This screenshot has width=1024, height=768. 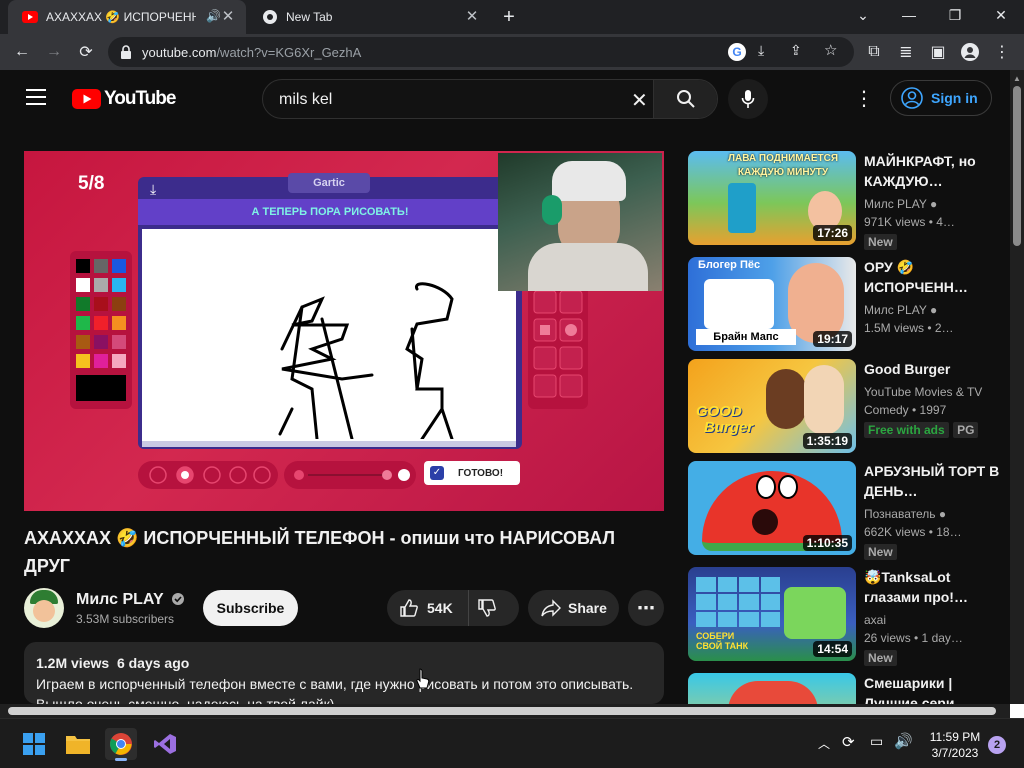 I want to click on extensions-puzzle-icon: ⧉, so click(x=874, y=52).